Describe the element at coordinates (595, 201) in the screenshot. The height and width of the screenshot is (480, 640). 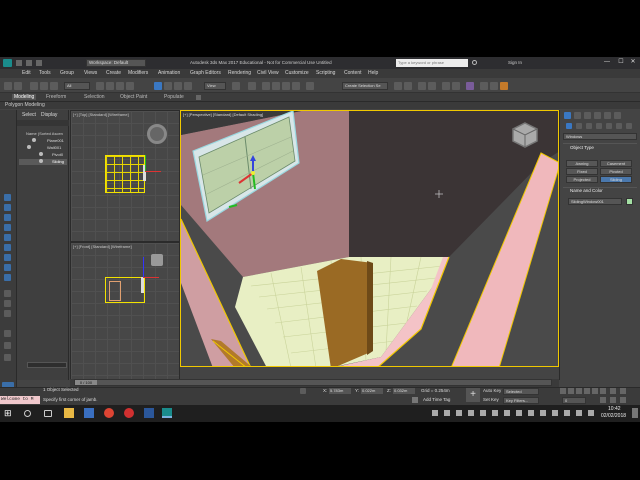
I see `object-name-field: SlidingWindow001` at that location.